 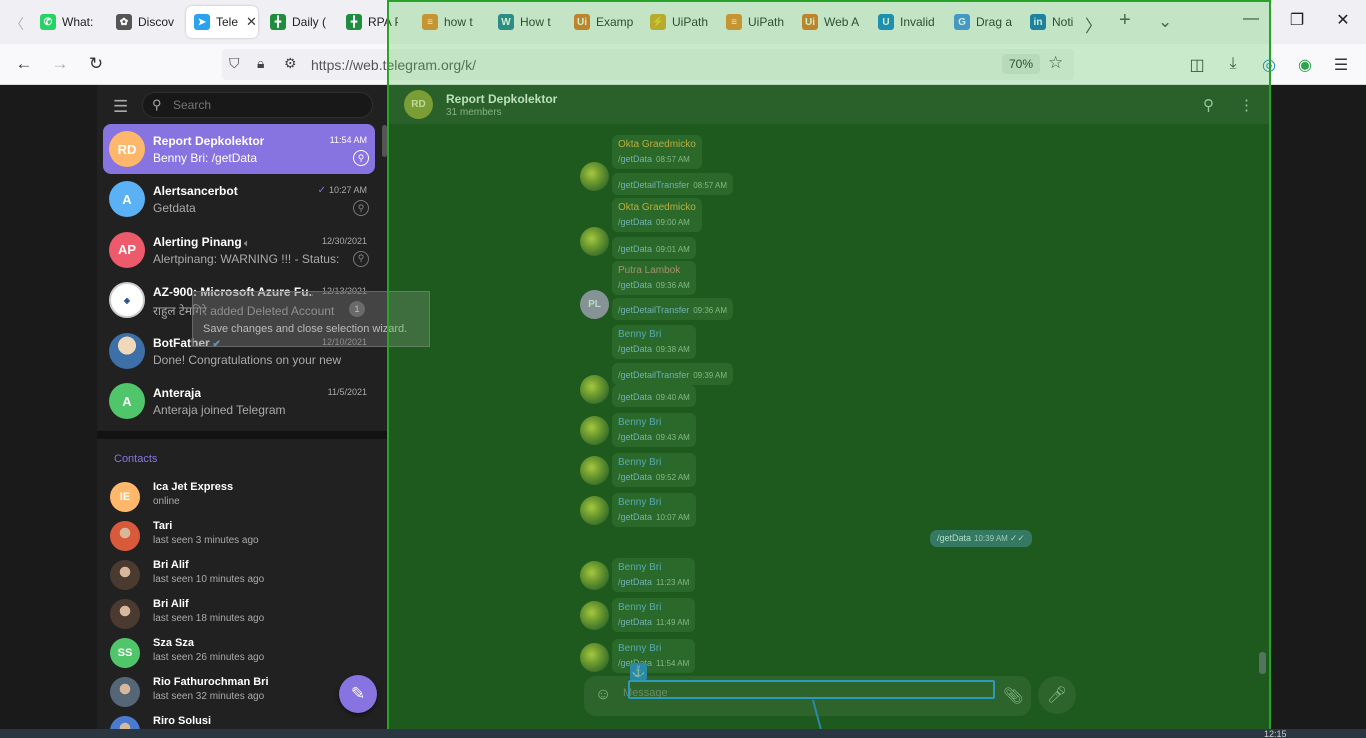 I want to click on url-text: https://web.telegram.org/k/, so click(x=393, y=65).